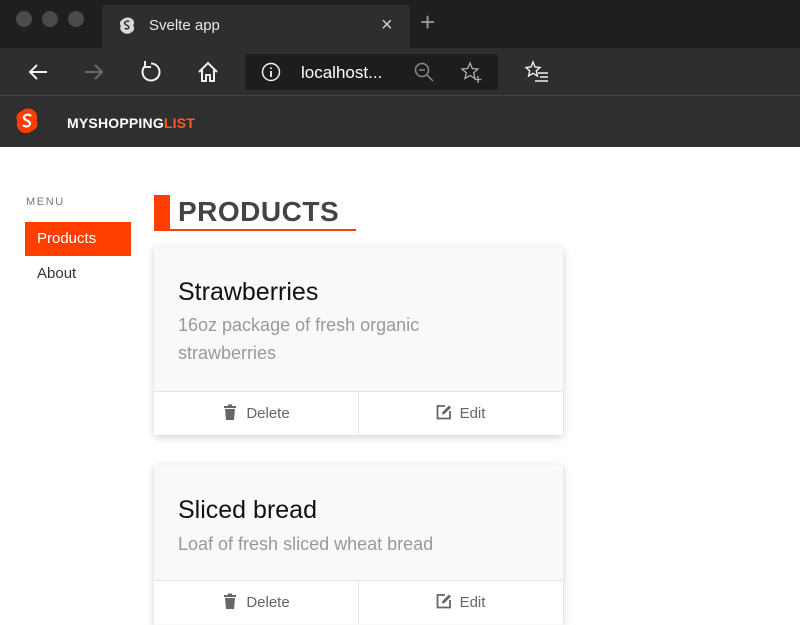 This screenshot has height=625, width=800. I want to click on browser-tab-bar: Svelte app × +, so click(400, 24).